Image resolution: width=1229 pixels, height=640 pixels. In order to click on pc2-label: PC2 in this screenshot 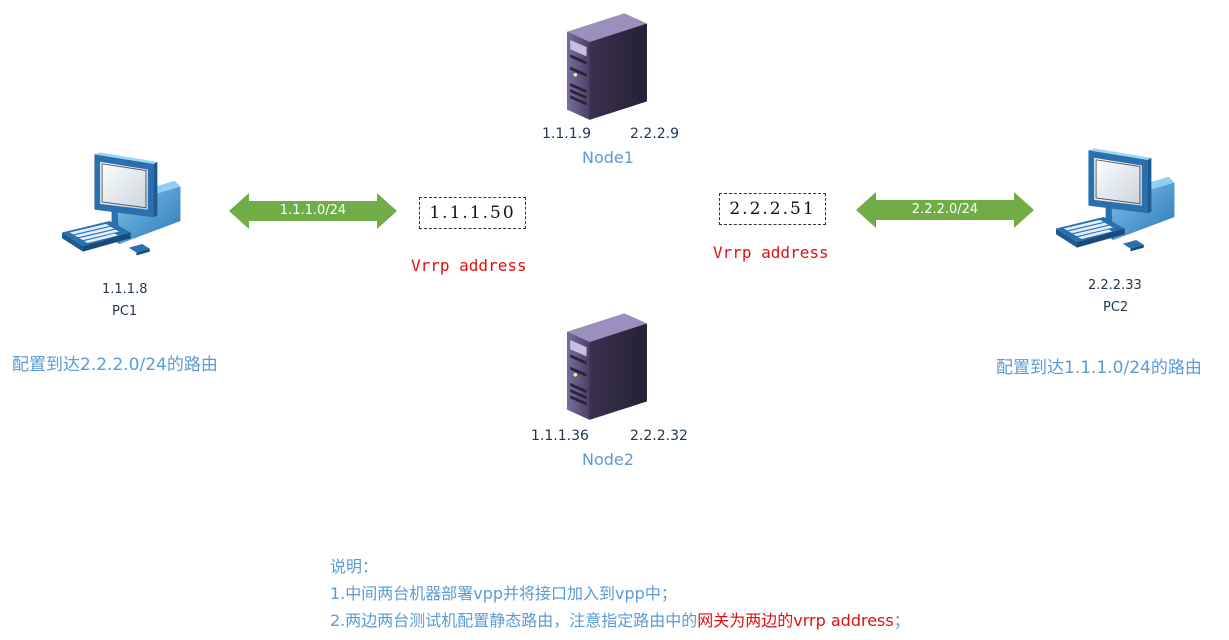, I will do `click(1116, 307)`.